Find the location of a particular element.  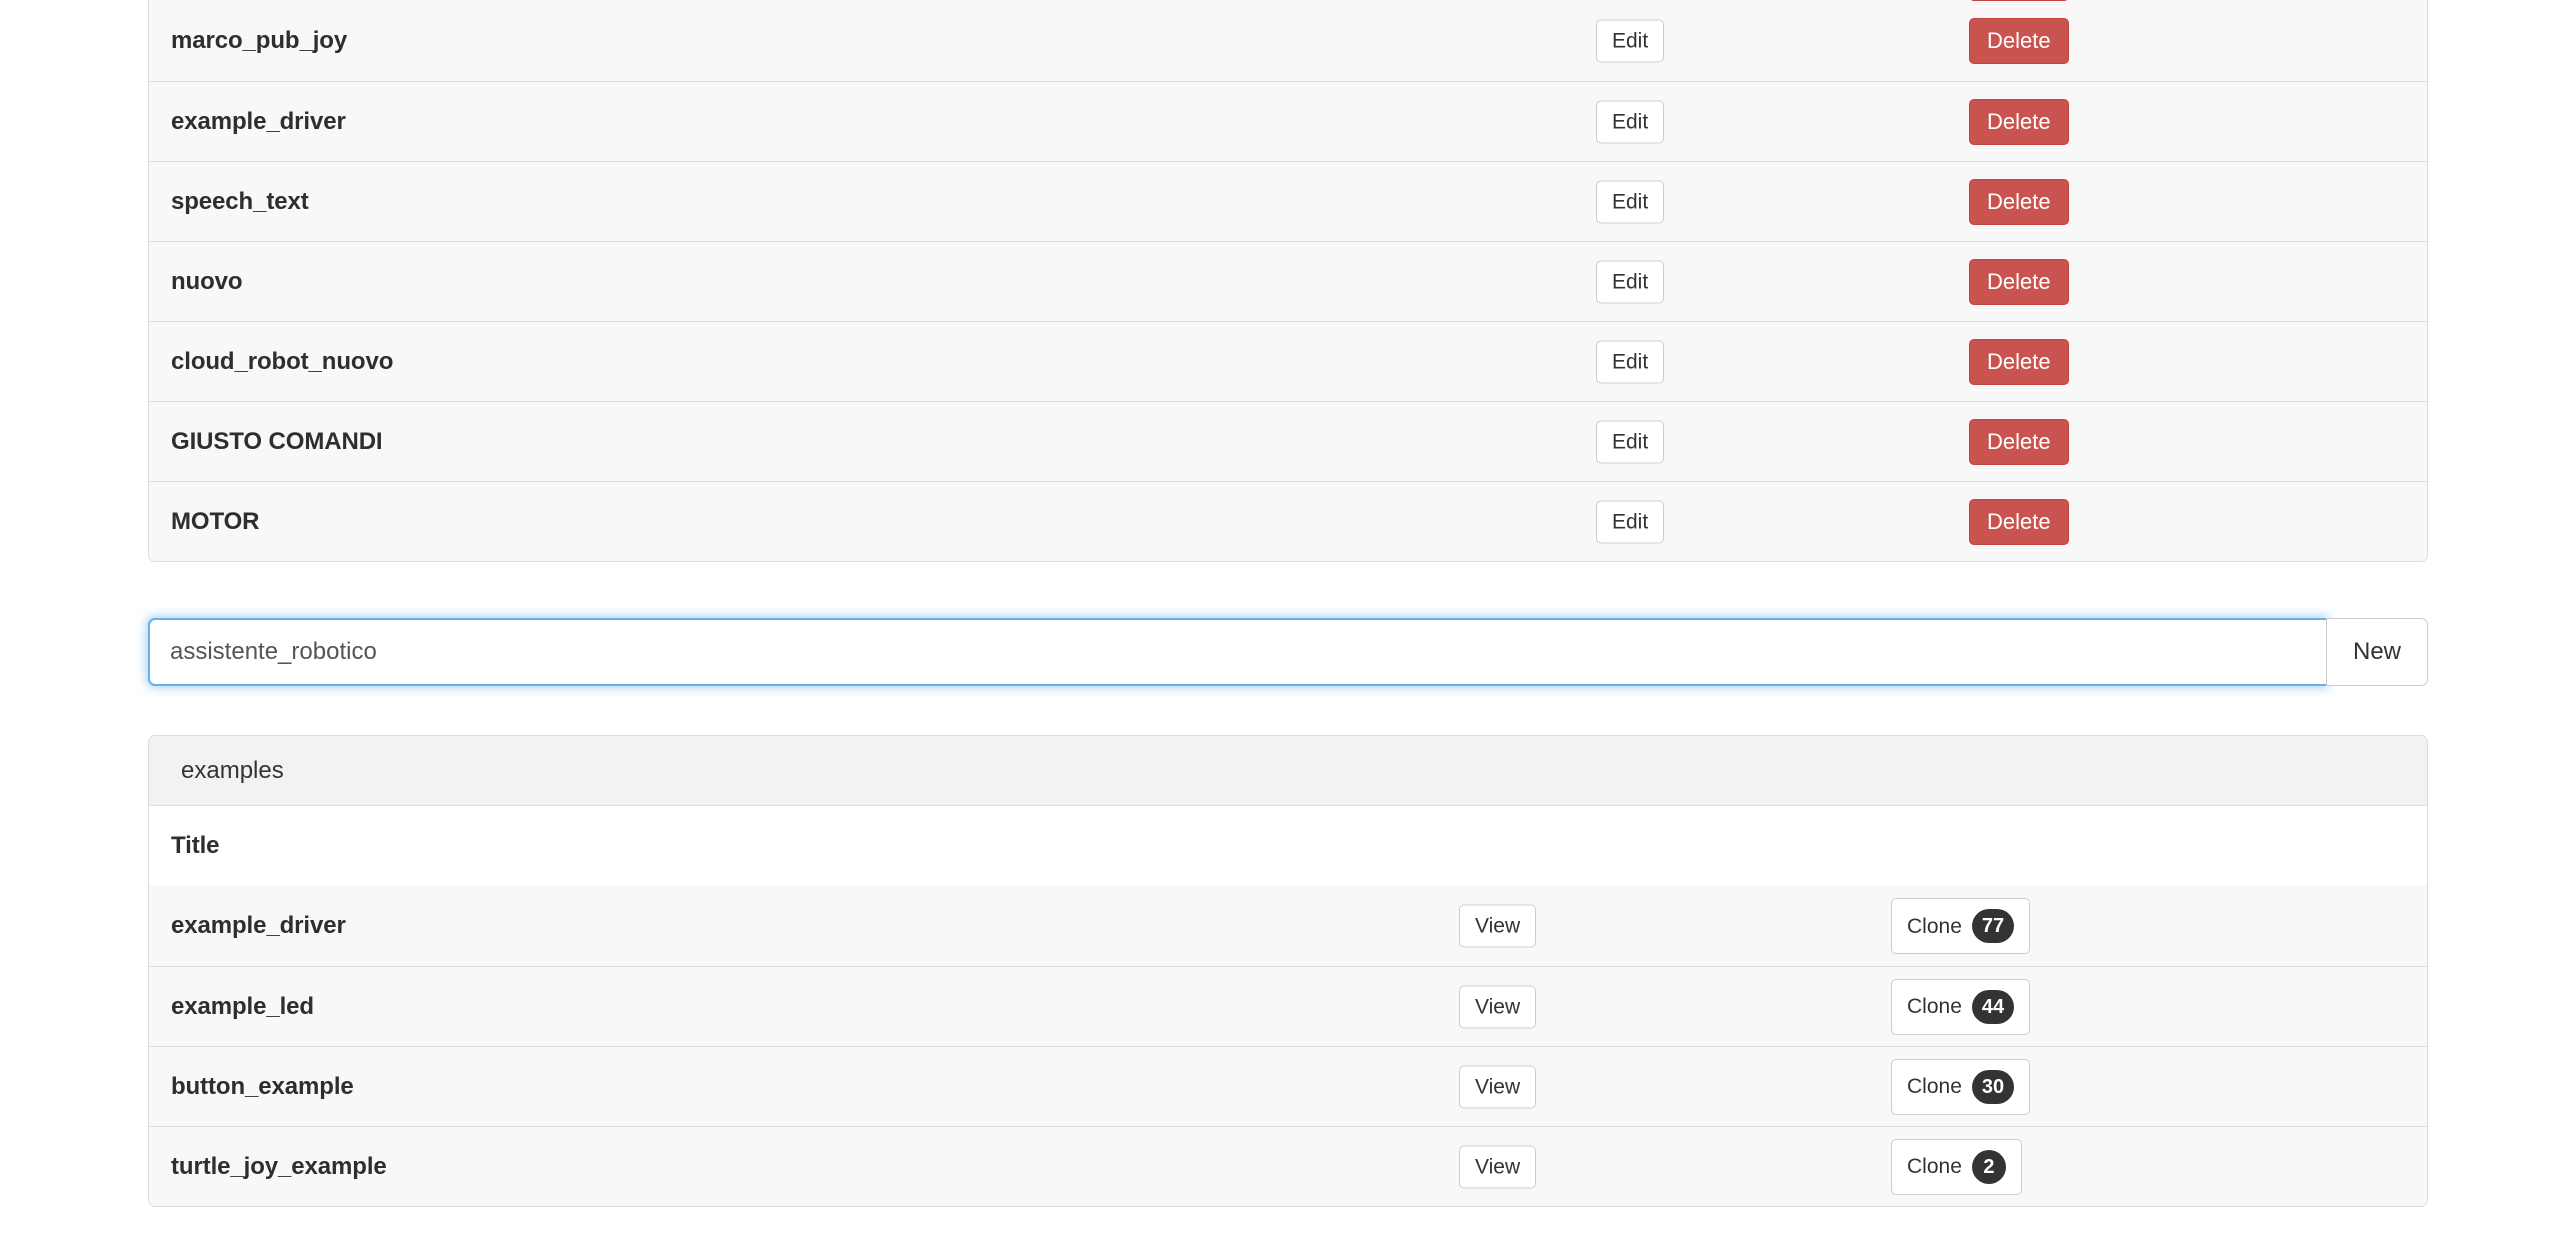

clone-count-badge: 77 is located at coordinates (1993, 926).